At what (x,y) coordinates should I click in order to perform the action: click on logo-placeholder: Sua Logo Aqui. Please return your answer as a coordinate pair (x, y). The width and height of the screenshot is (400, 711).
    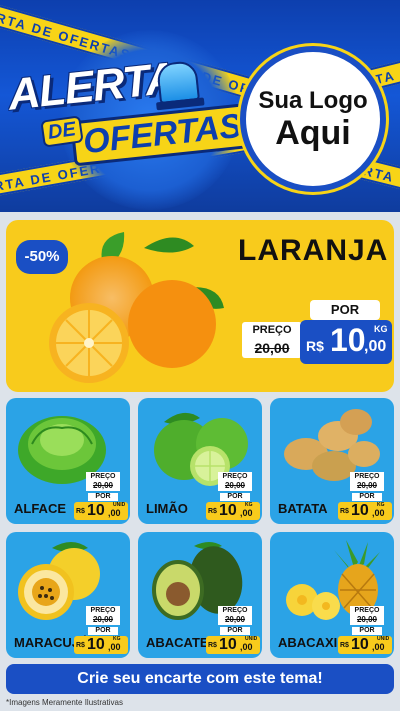
    Looking at the image, I should click on (313, 119).